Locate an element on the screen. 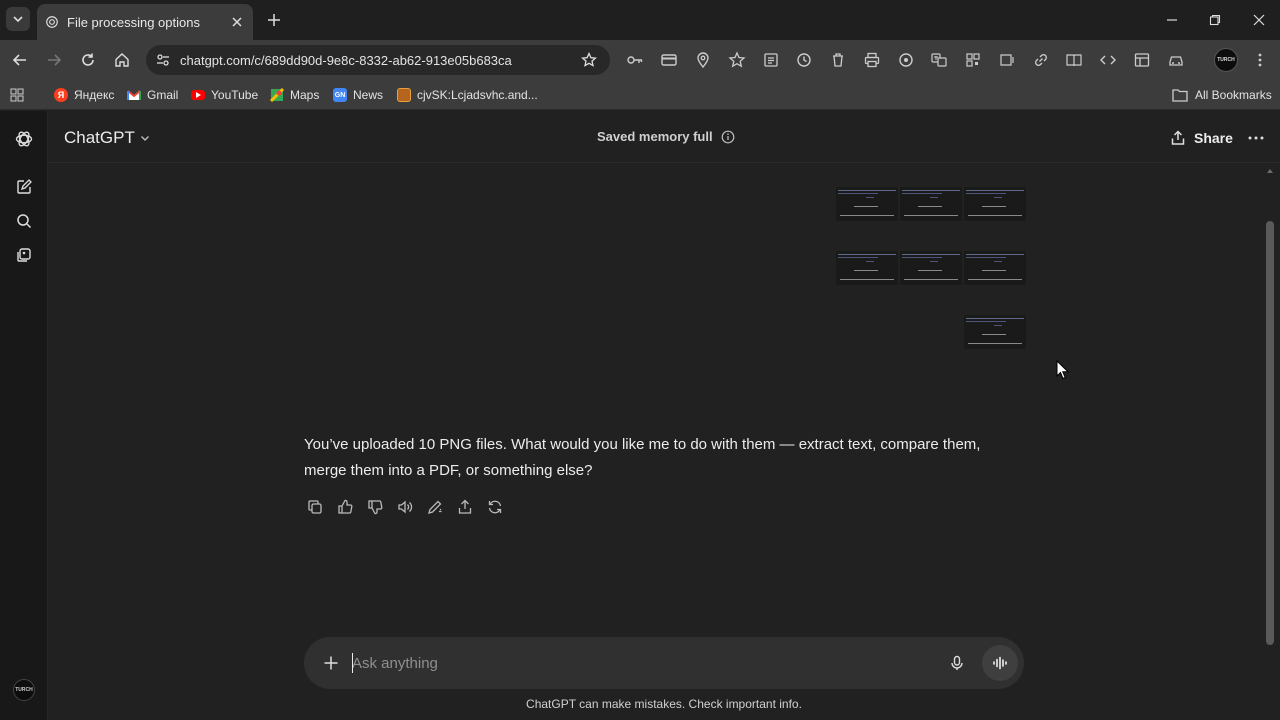 The image size is (1280, 720). user-avatar-text: TURCH is located at coordinates (24, 690).